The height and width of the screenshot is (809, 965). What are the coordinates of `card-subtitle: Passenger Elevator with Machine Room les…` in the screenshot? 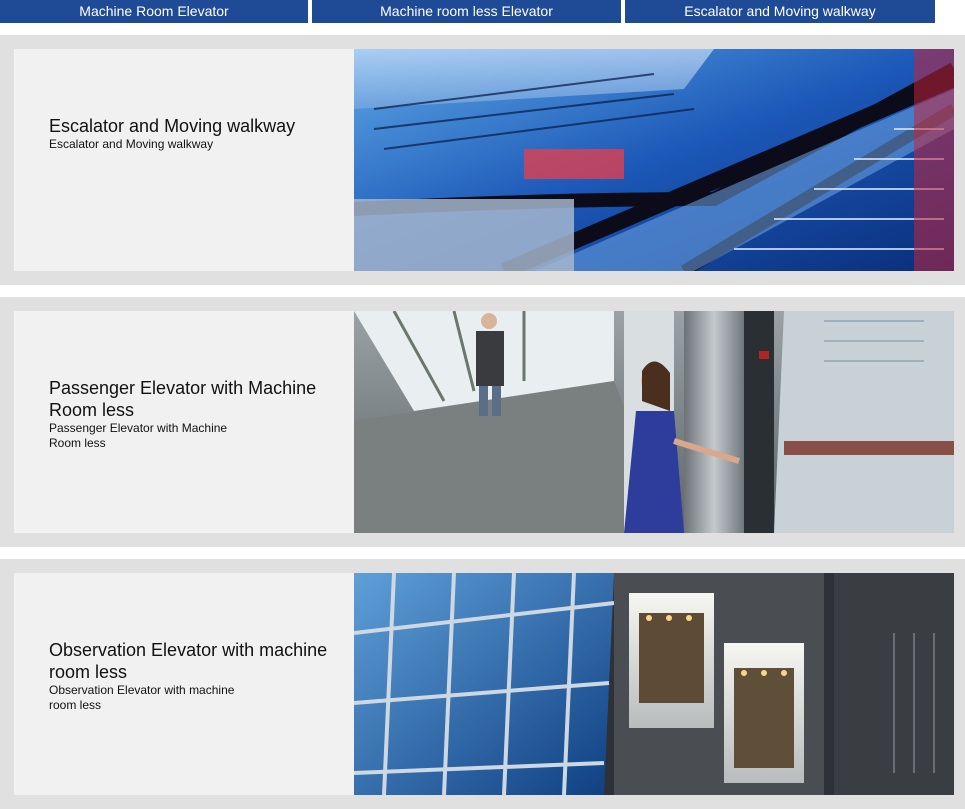 It's located at (138, 435).